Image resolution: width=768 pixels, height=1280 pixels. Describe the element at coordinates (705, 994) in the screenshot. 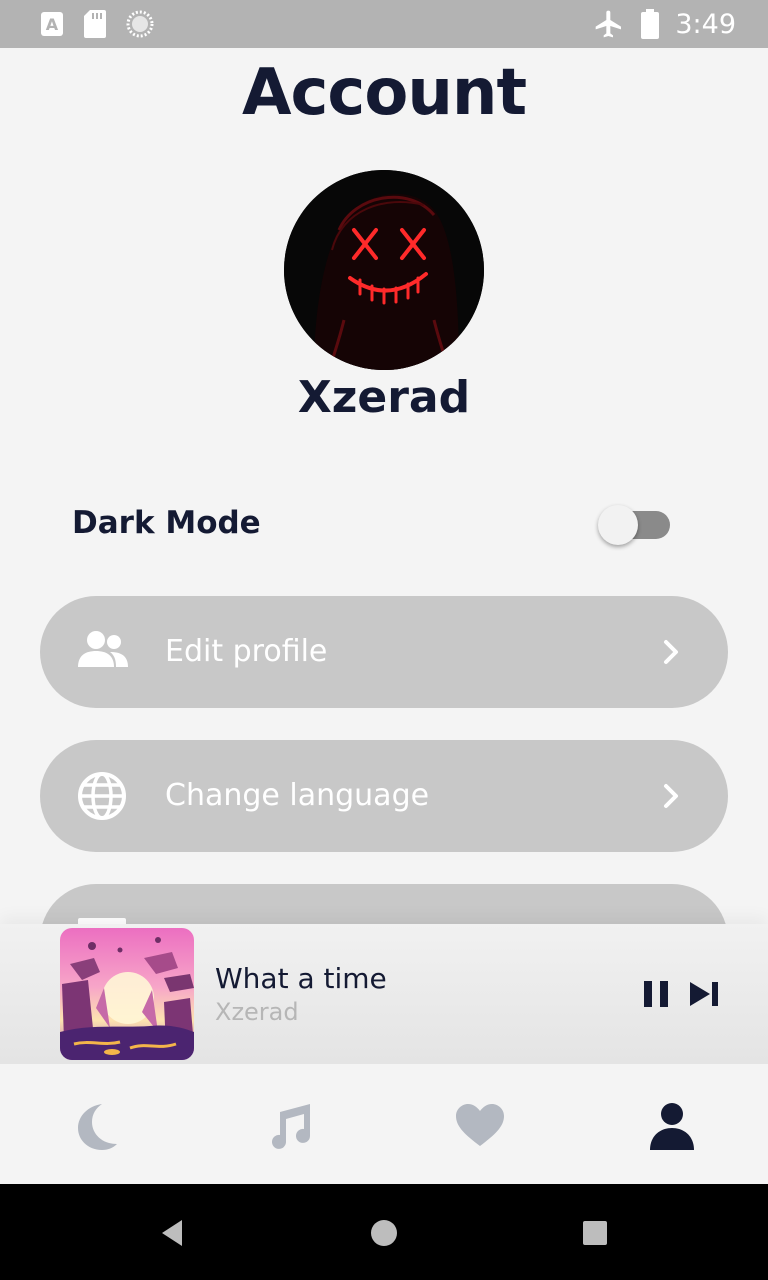

I see `skip-next-button` at that location.